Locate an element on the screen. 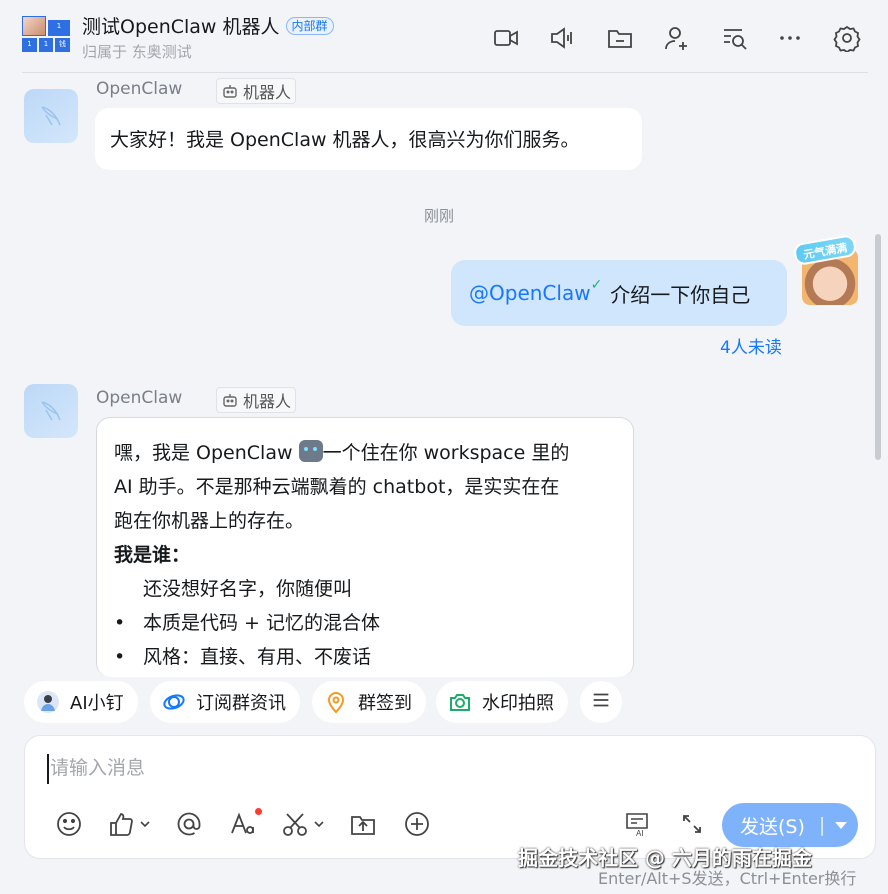  upload-file-icon is located at coordinates (363, 824).